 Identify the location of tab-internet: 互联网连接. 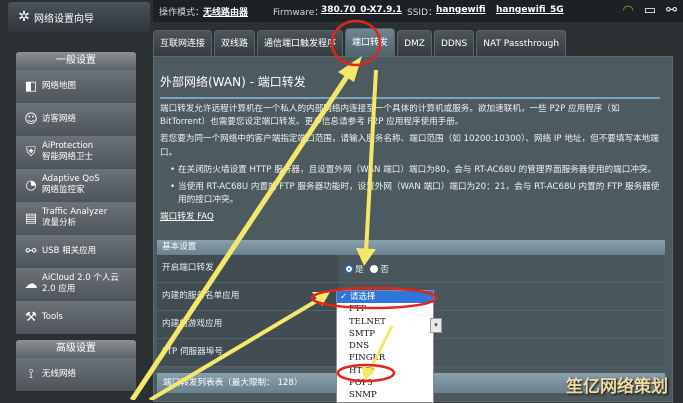
(183, 43).